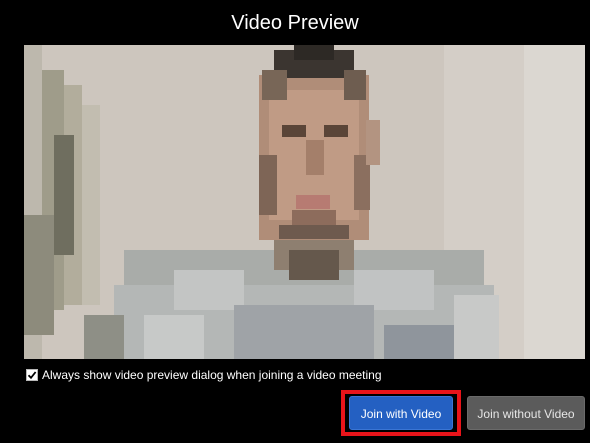 This screenshot has width=590, height=443. Describe the element at coordinates (295, 23) in the screenshot. I see `dialog-title: Video Preview` at that location.